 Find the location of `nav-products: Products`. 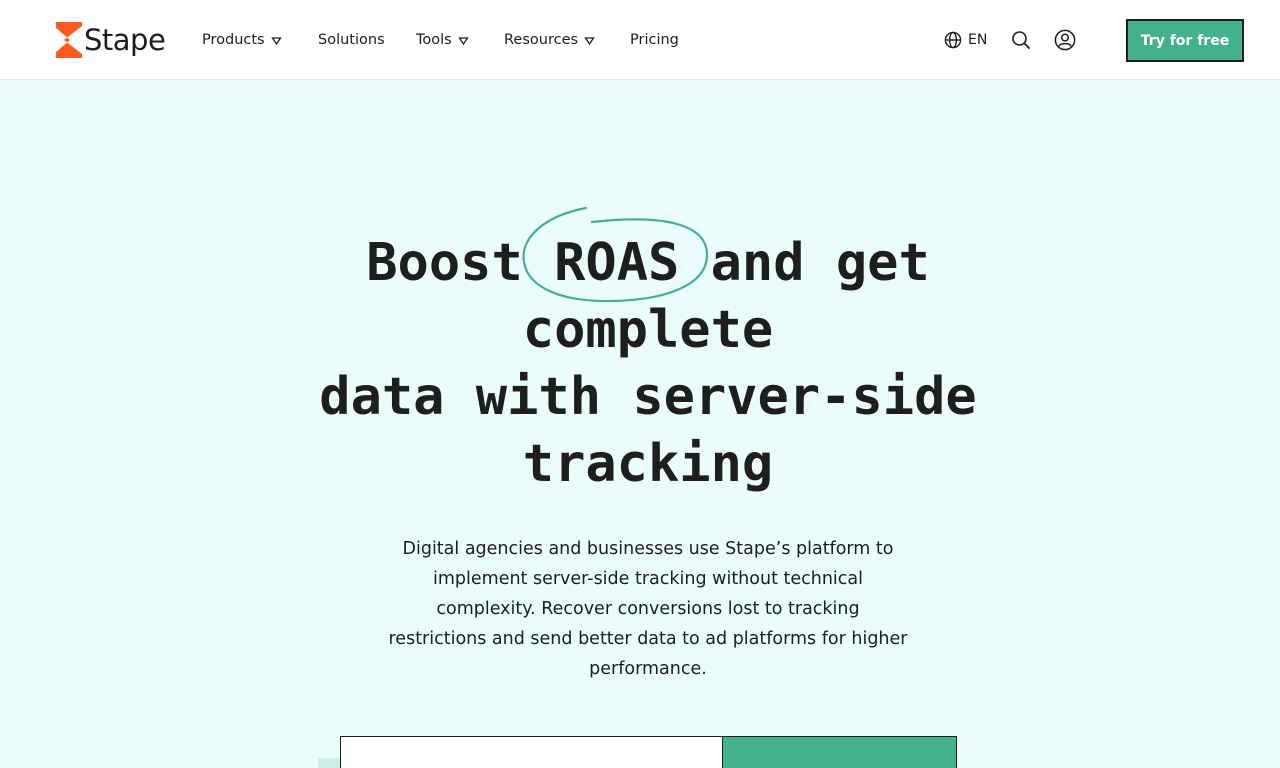

nav-products: Products is located at coordinates (242, 40).